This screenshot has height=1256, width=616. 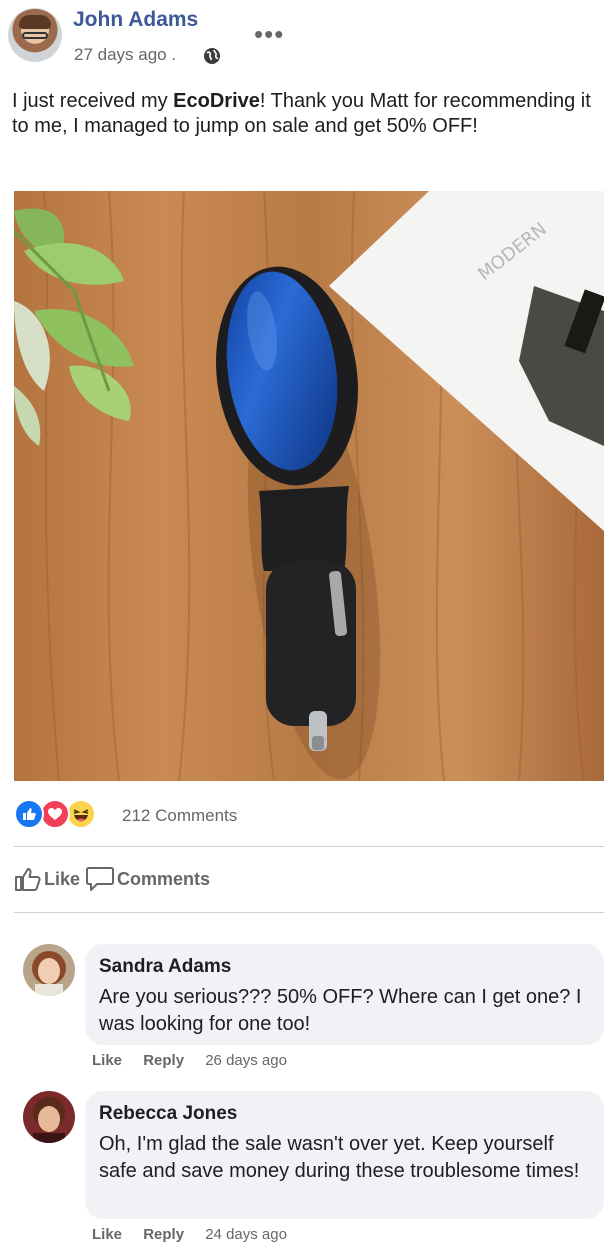 I want to click on reactions-summary, so click(x=64, y=815).